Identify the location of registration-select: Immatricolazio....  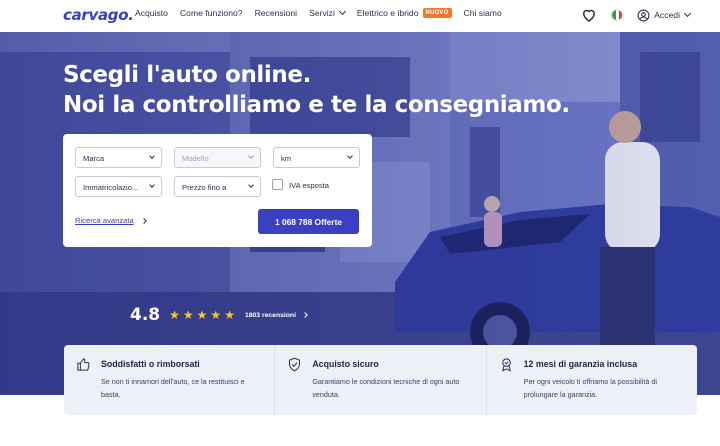
(118, 186).